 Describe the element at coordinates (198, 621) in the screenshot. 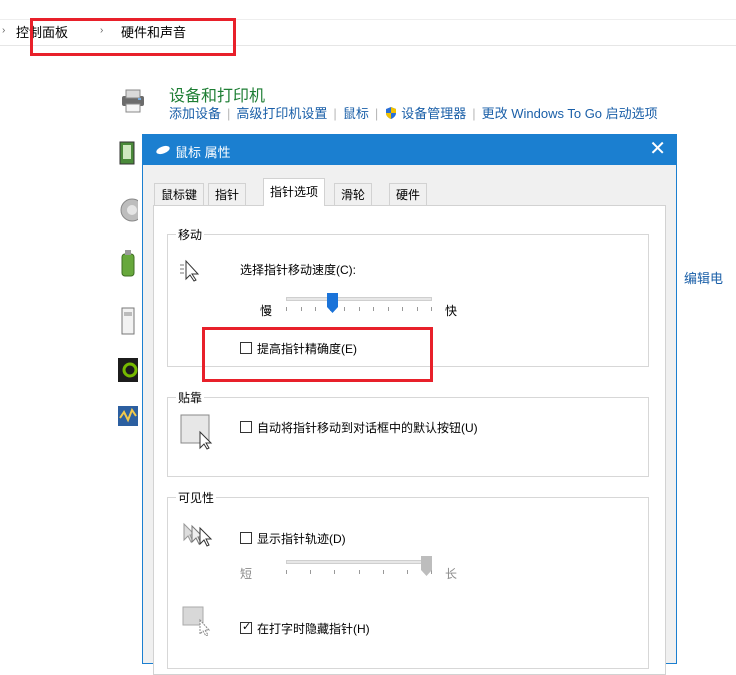

I see `hide-pointer-icon` at that location.